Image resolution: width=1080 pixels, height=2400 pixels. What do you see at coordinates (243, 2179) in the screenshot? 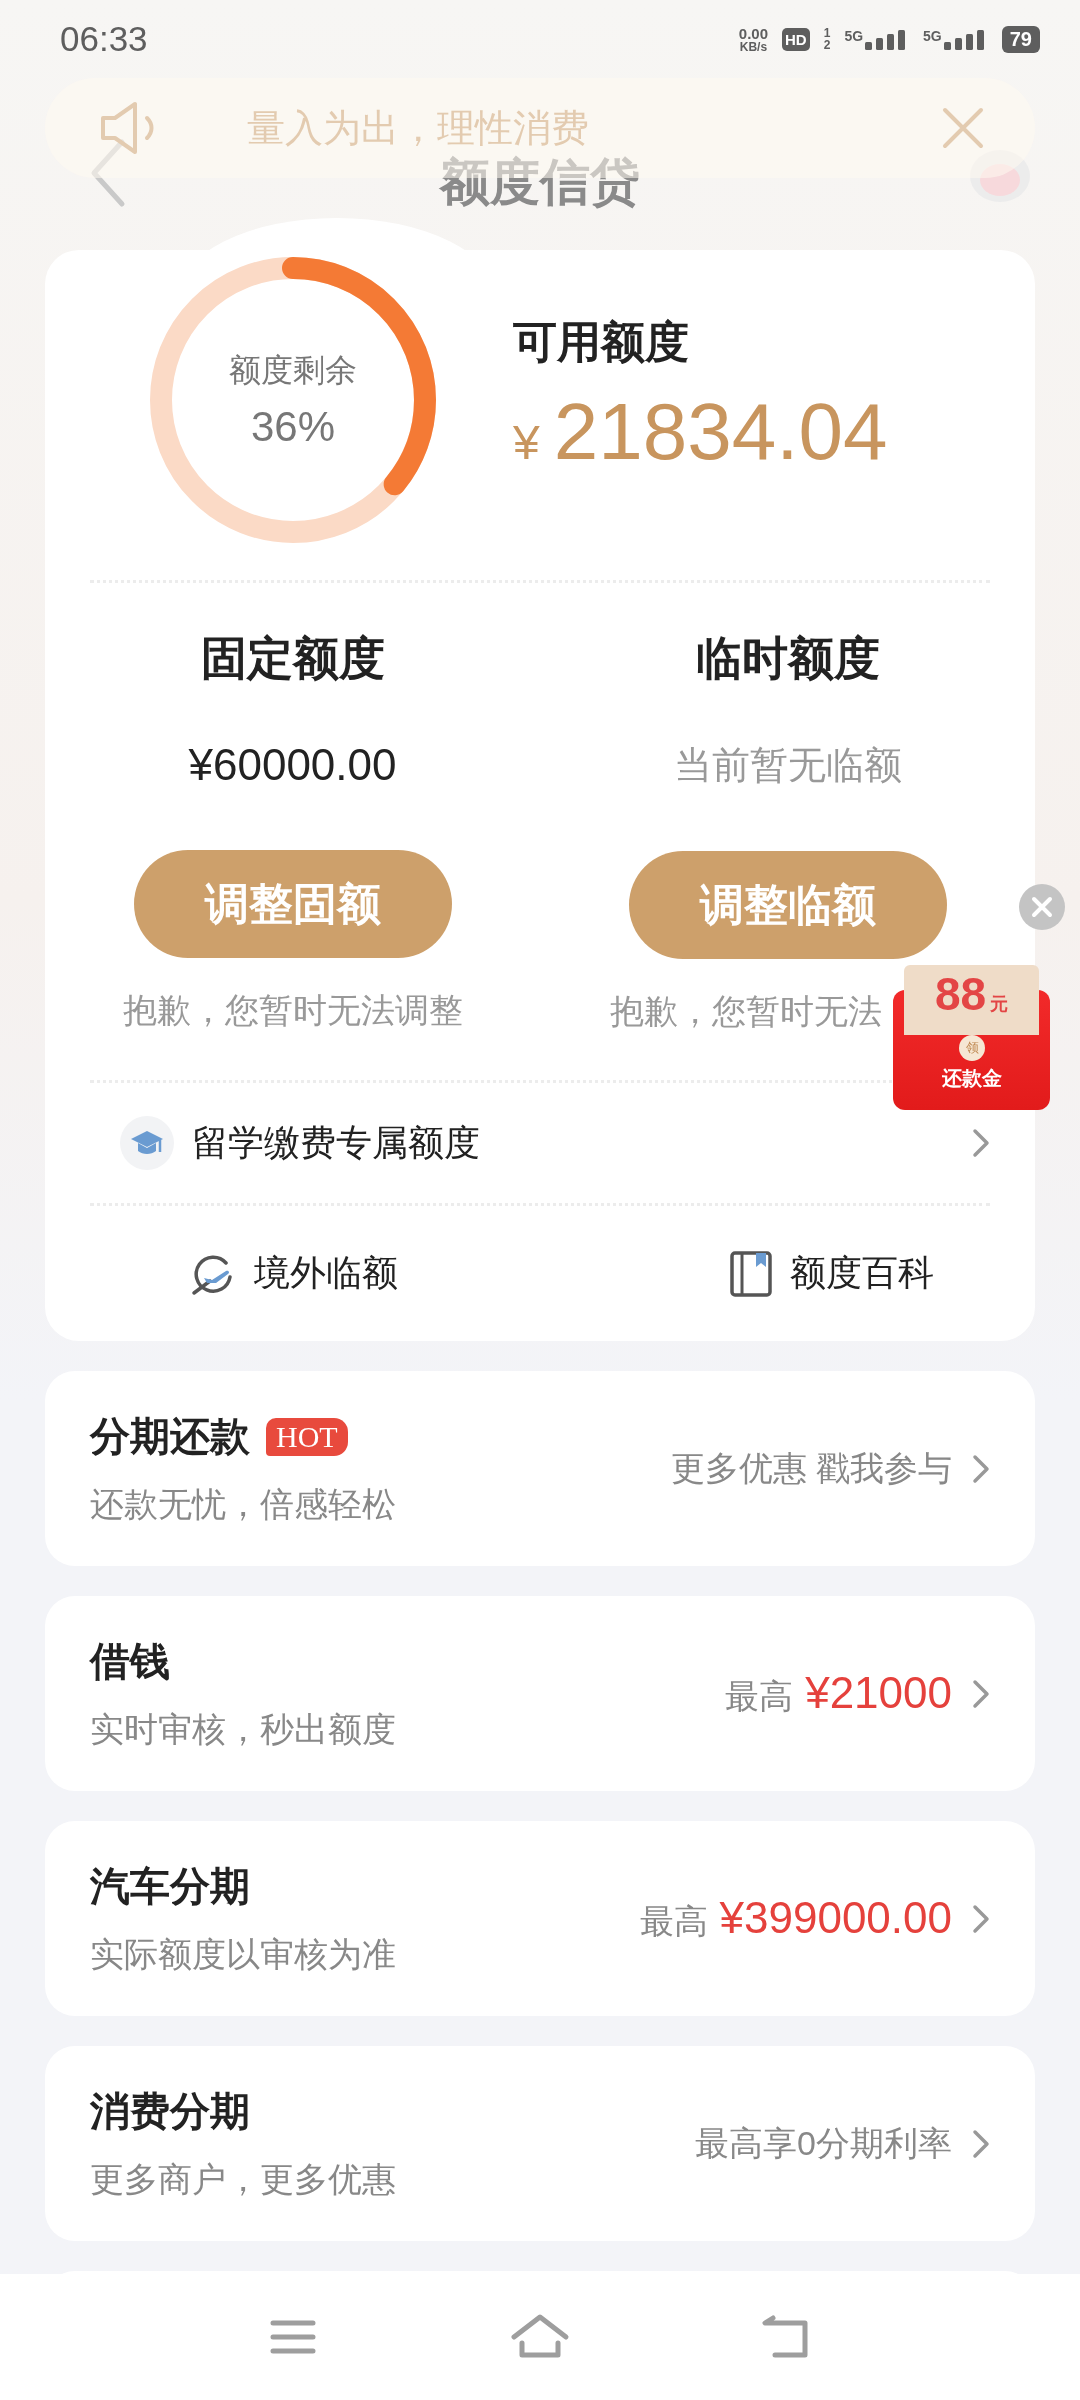
I see `product-subtitle: 更多商户，更多优惠` at bounding box center [243, 2179].